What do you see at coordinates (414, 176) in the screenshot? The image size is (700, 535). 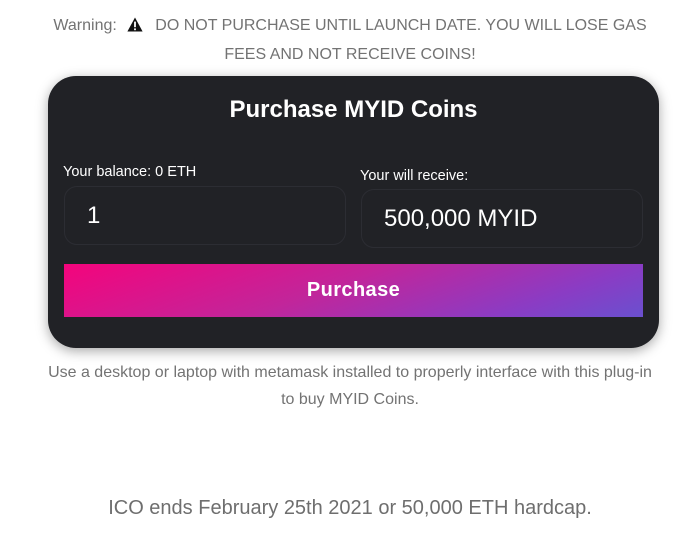 I see `receive-label: Your will receive:` at bounding box center [414, 176].